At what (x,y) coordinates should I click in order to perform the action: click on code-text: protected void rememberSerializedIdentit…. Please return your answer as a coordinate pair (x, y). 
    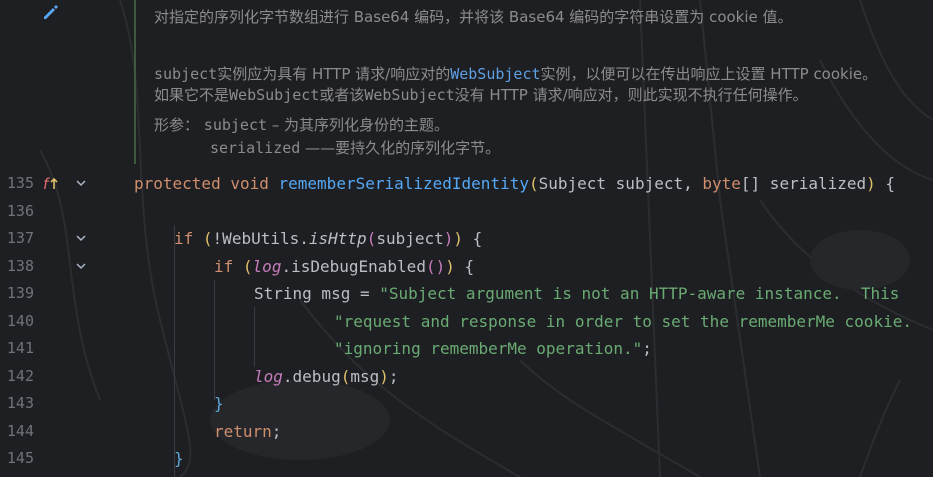
    Looking at the image, I should click on (515, 183).